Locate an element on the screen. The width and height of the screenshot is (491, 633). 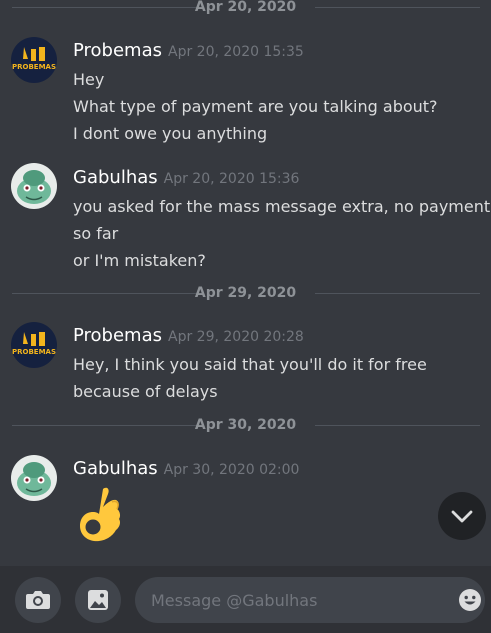
date-divider: Apr 29, 2020 is located at coordinates (245, 293).